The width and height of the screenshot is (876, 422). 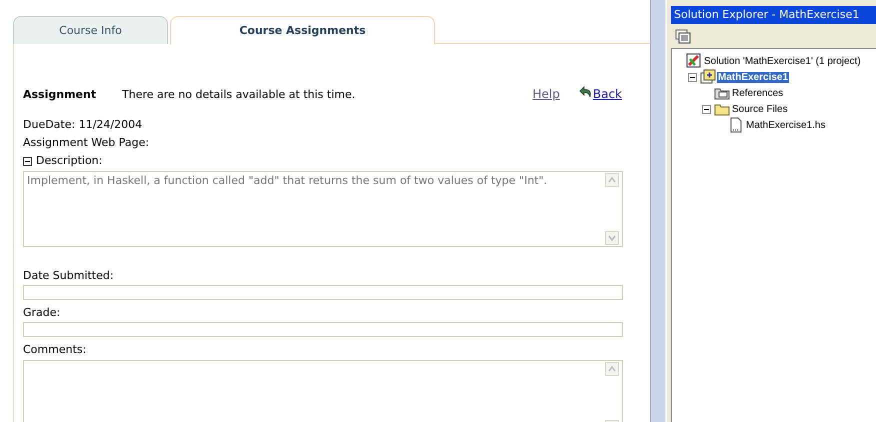 What do you see at coordinates (90, 30) in the screenshot?
I see `tab: Course Info` at bounding box center [90, 30].